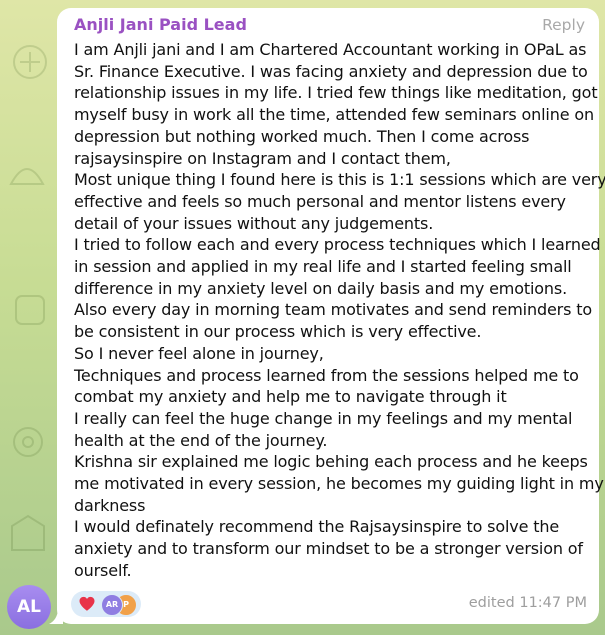 Image resolution: width=605 pixels, height=635 pixels. I want to click on heart-icon, so click(87, 603).